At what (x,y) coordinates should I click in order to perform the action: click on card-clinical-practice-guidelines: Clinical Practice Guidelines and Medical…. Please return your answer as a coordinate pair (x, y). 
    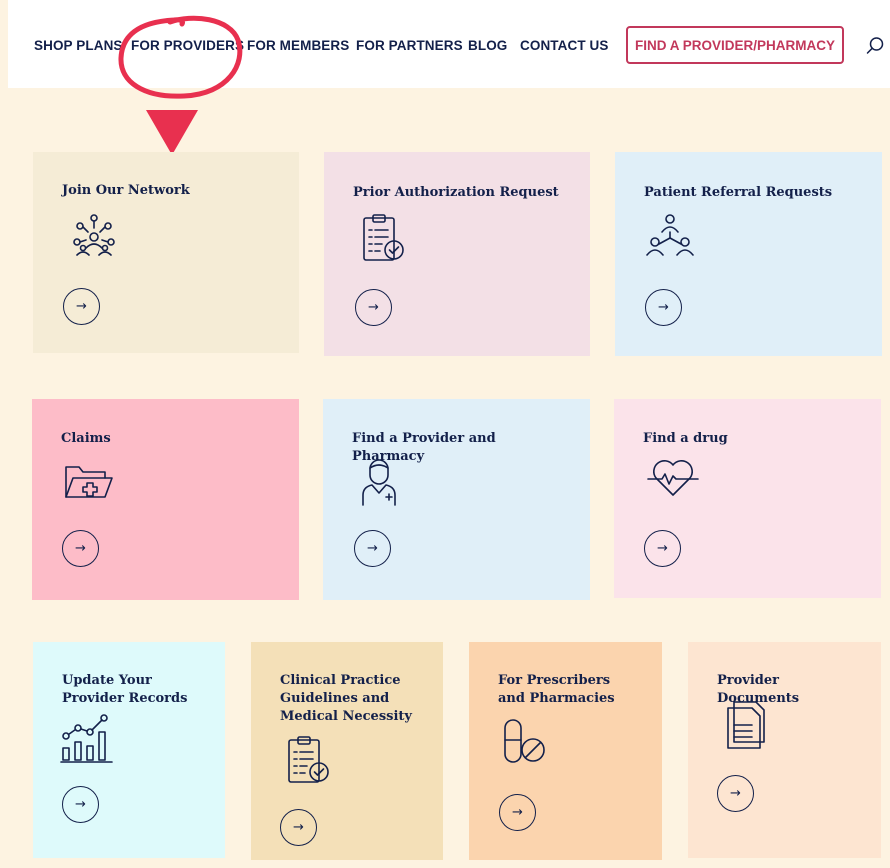
    Looking at the image, I should click on (347, 751).